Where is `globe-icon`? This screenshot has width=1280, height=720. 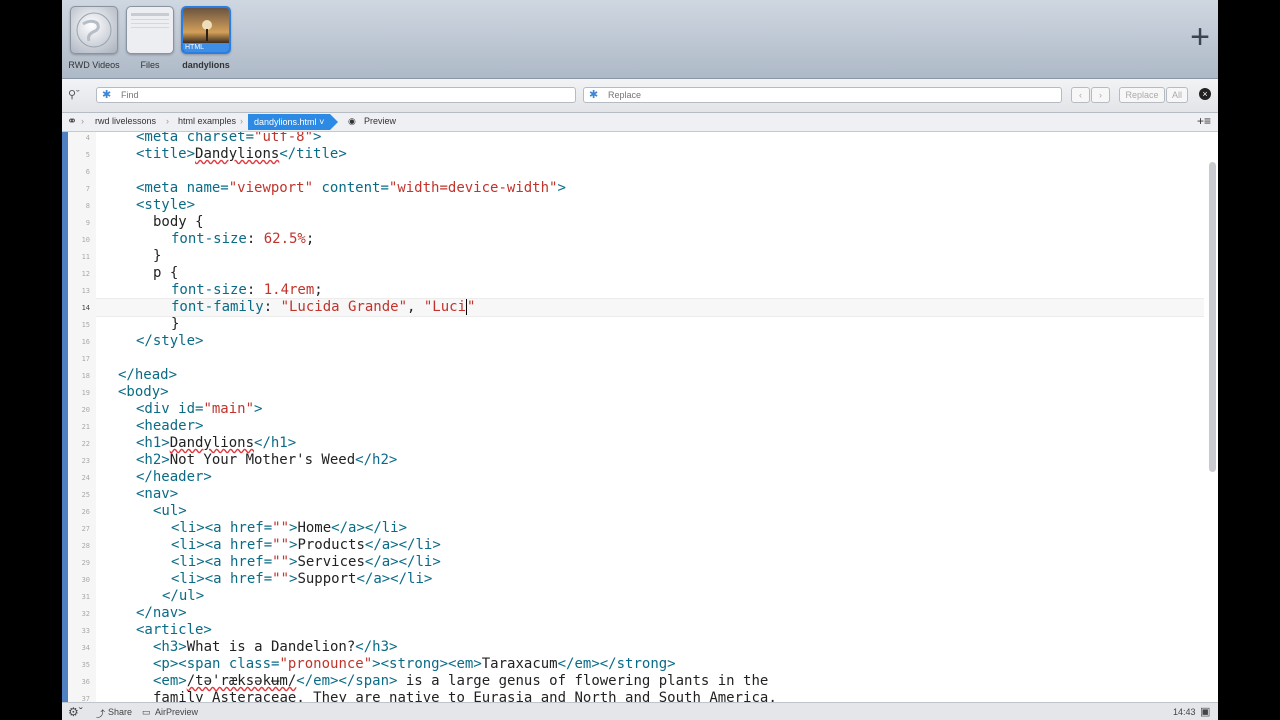
globe-icon is located at coordinates (94, 30).